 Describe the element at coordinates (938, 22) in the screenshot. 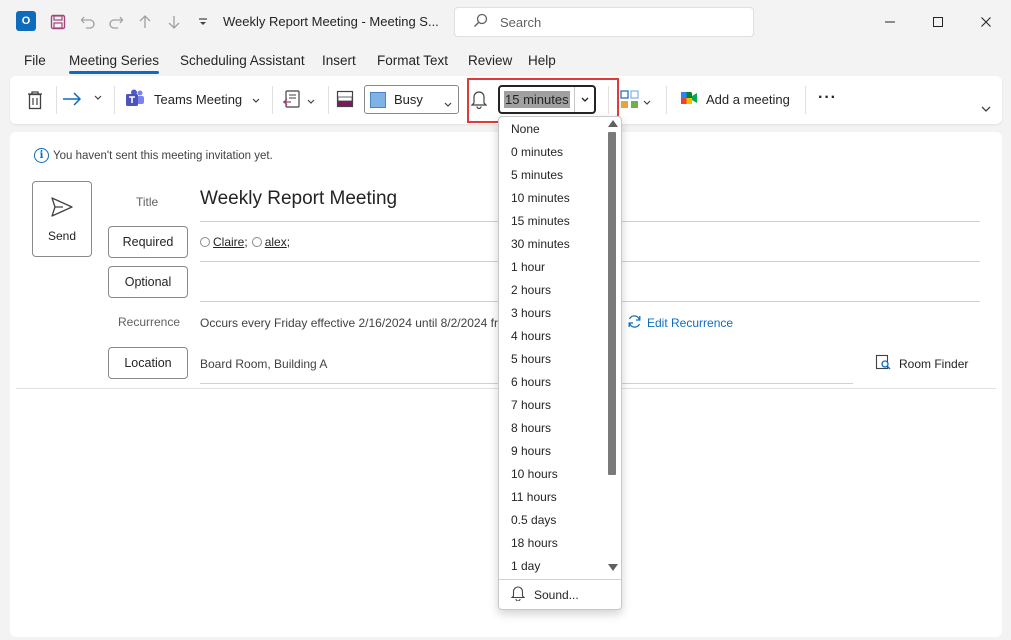

I see `maximize-icon` at that location.